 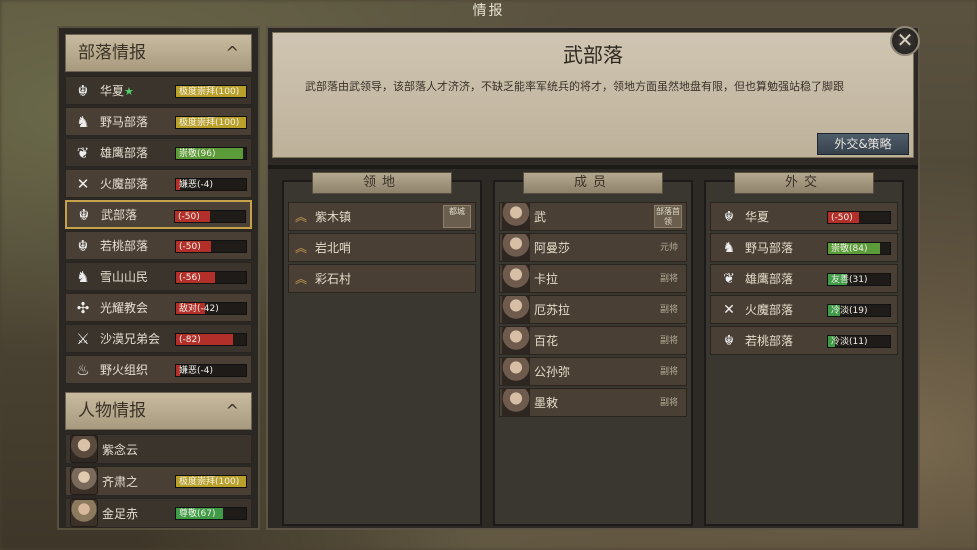 What do you see at coordinates (158, 90) in the screenshot?
I see `tribe-row: ☬ 华夏★ 极度崇拜(100)` at bounding box center [158, 90].